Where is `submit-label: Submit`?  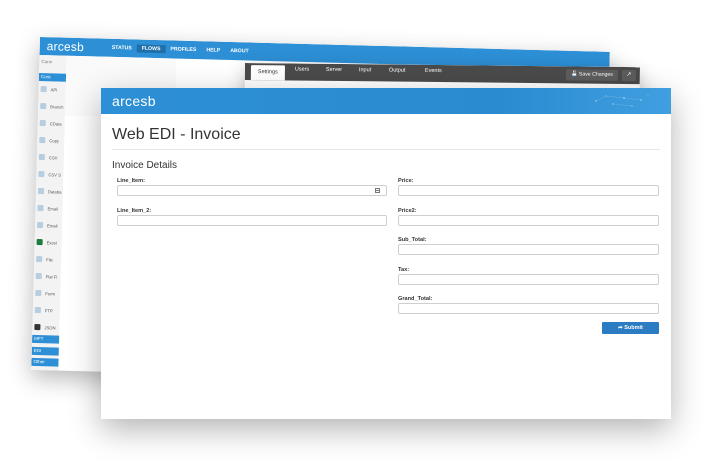 submit-label: Submit is located at coordinates (633, 328).